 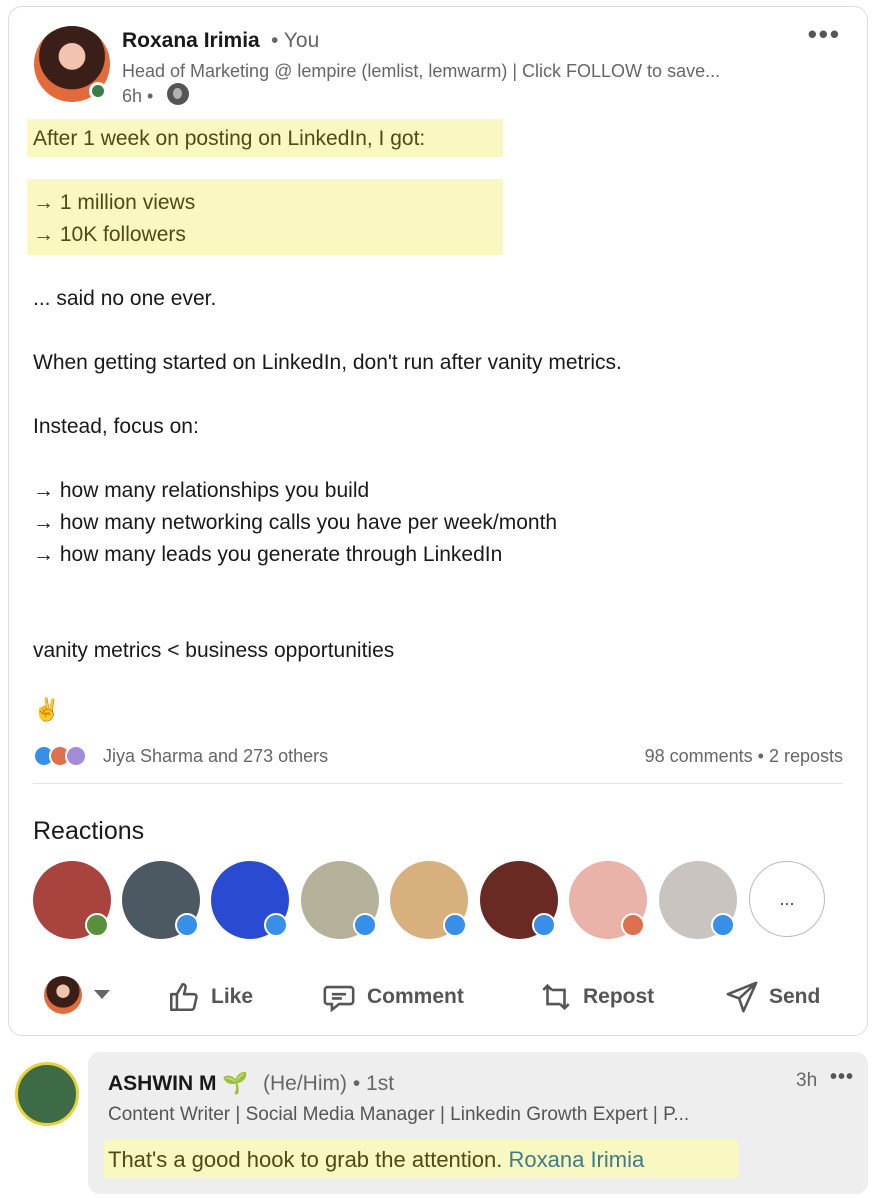 What do you see at coordinates (191, 41) in the screenshot?
I see `author-name: Roxana Irimia` at bounding box center [191, 41].